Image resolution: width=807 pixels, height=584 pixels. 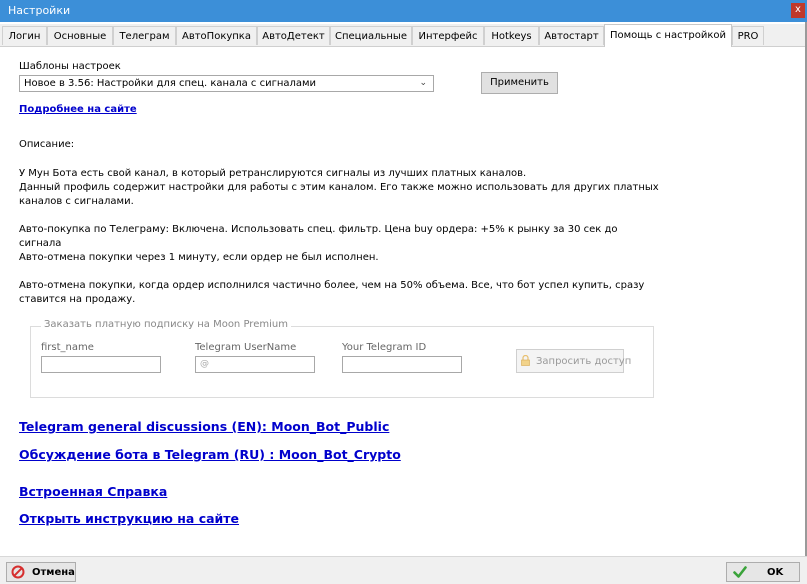 I want to click on request-access-button: Запросить доступ, so click(x=573, y=361).